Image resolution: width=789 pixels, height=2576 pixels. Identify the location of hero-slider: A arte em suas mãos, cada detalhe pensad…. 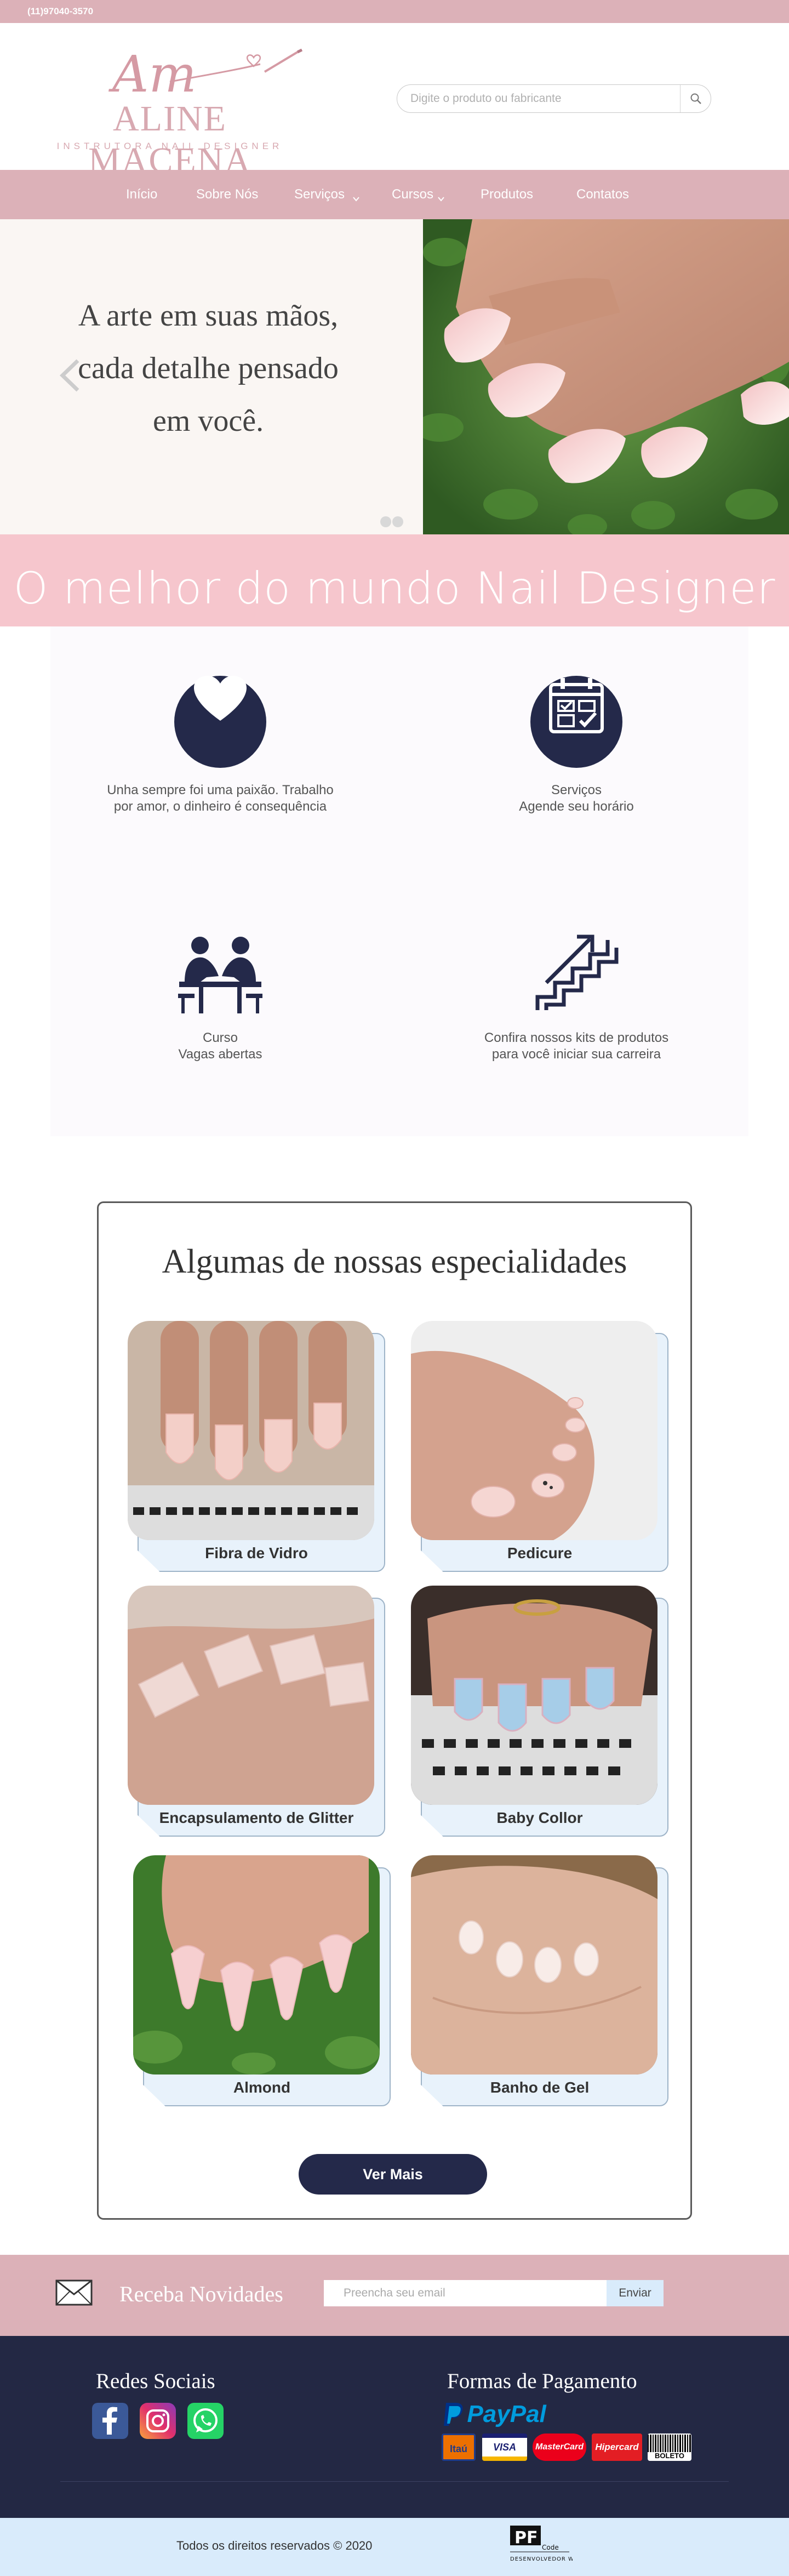
(395, 376).